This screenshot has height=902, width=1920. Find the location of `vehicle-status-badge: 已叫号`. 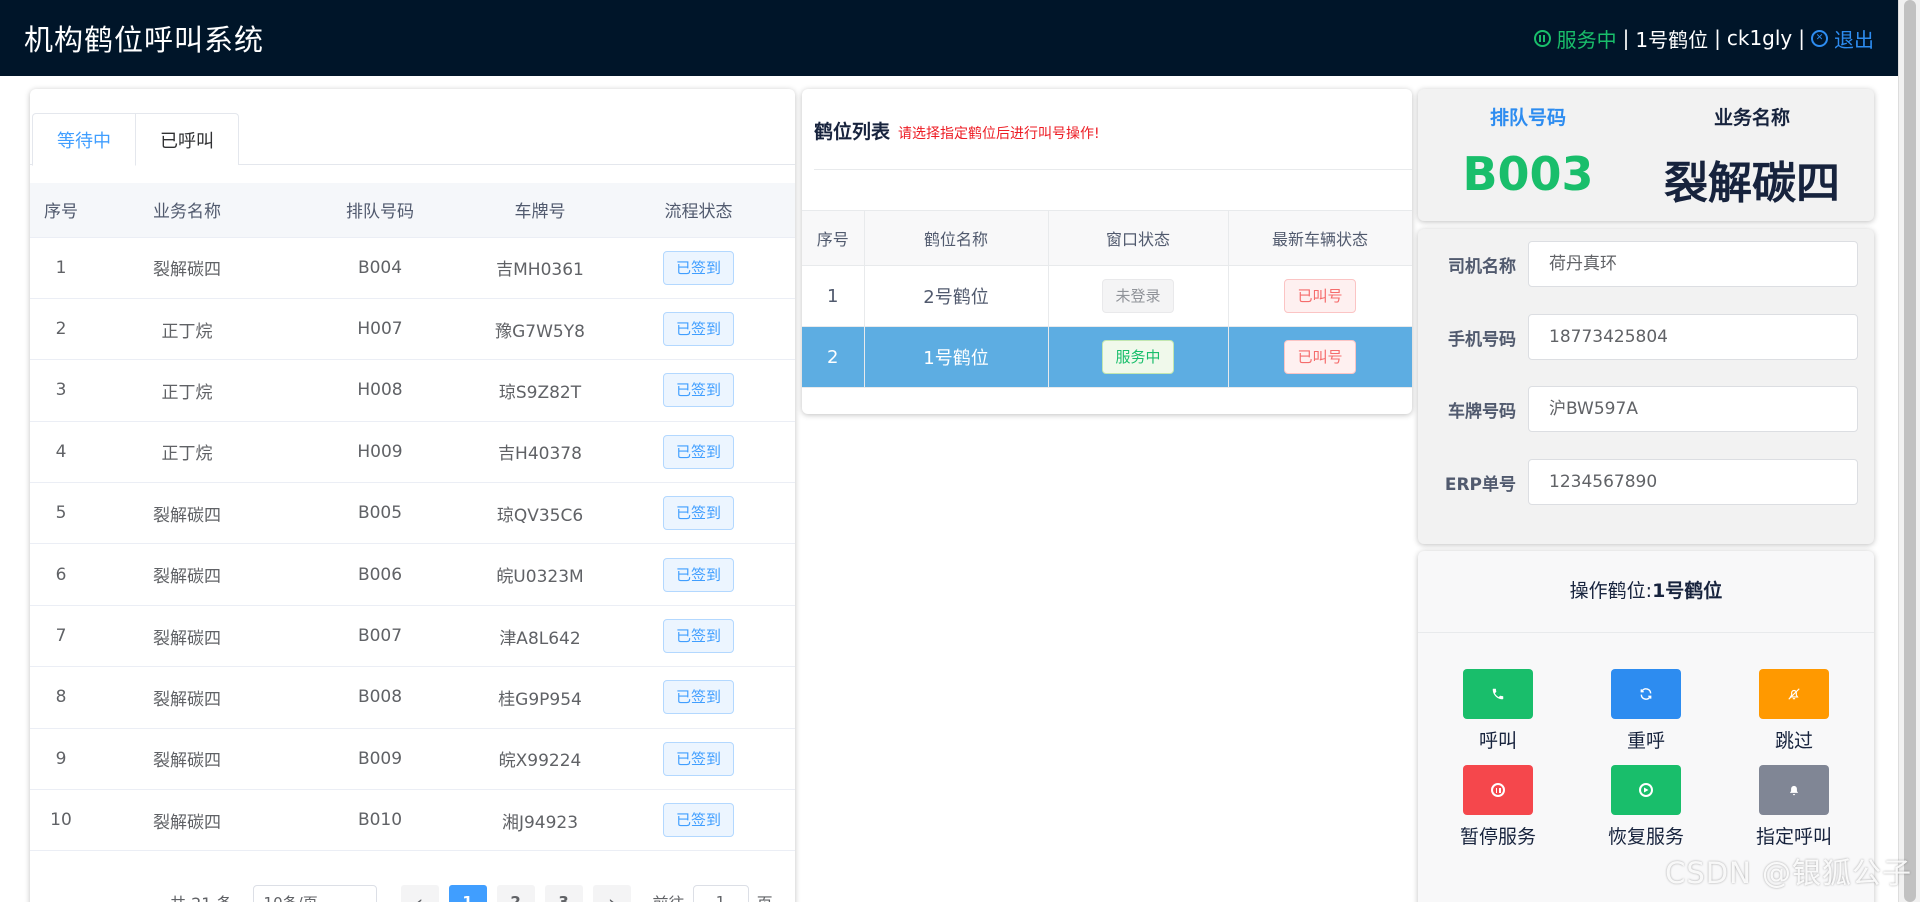

vehicle-status-badge: 已叫号 is located at coordinates (1320, 357).